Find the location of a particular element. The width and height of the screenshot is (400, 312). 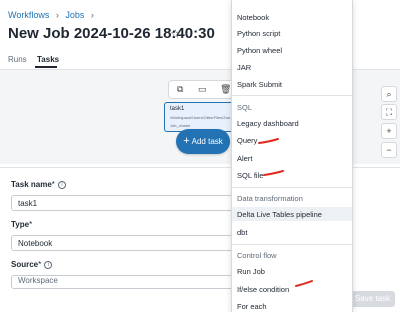

annotation-underline-if-else is located at coordinates (304, 283).